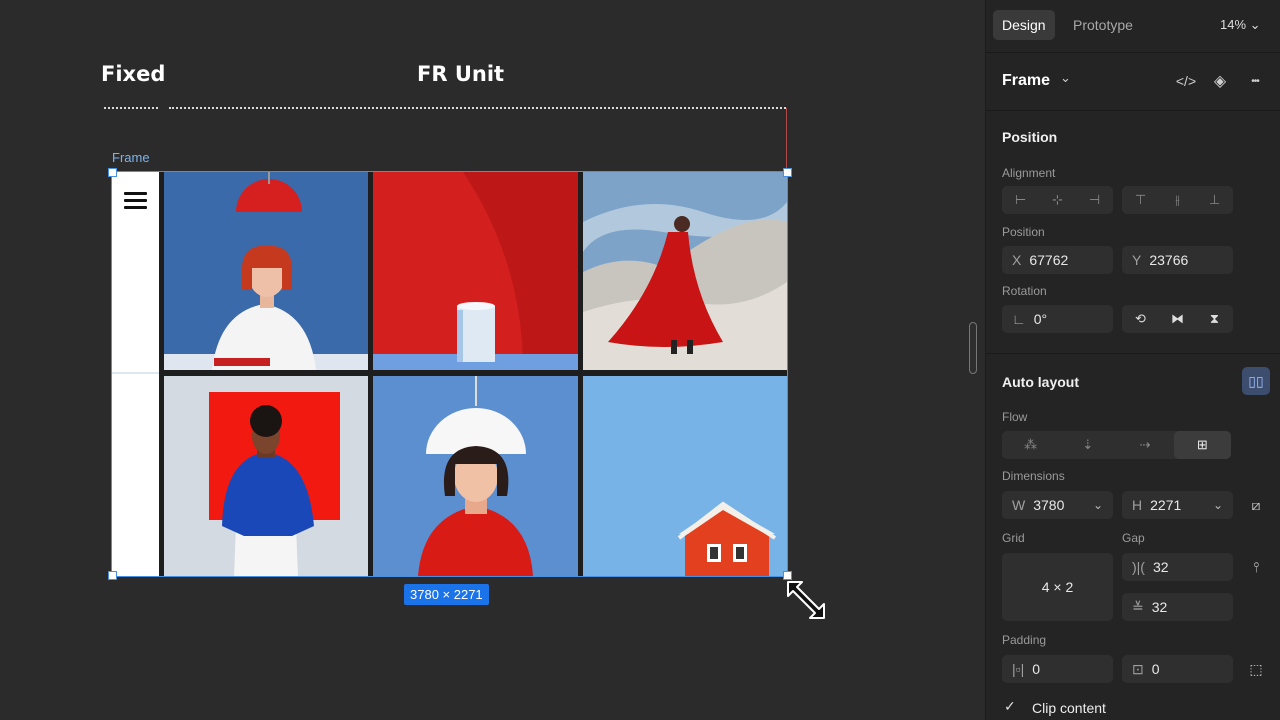  Describe the element at coordinates (1040, 319) in the screenshot. I see `rotation-value: 0°` at that location.